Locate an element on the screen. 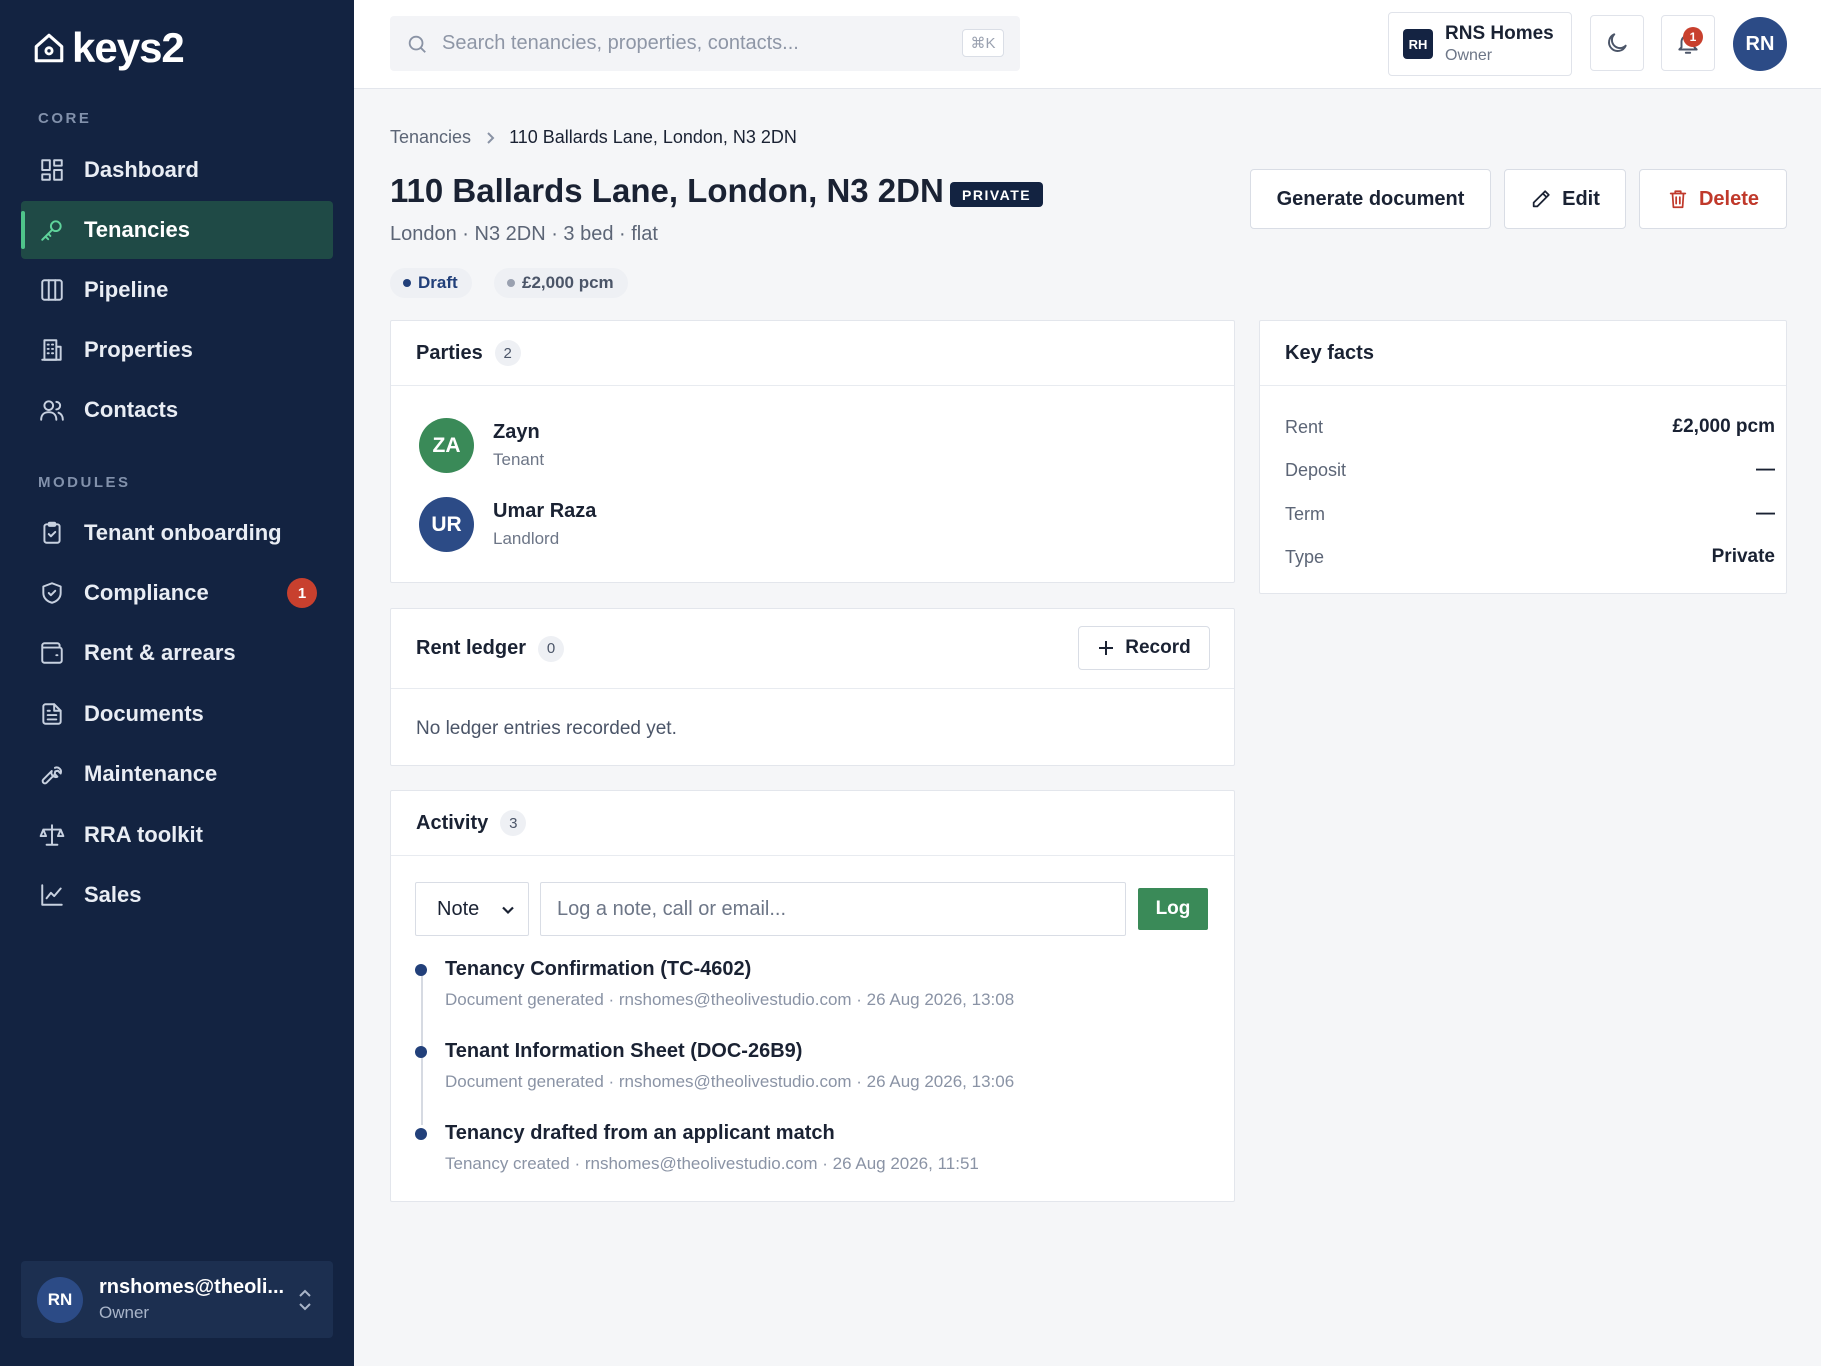 The height and width of the screenshot is (1366, 1821). moon-icon is located at coordinates (1617, 42).